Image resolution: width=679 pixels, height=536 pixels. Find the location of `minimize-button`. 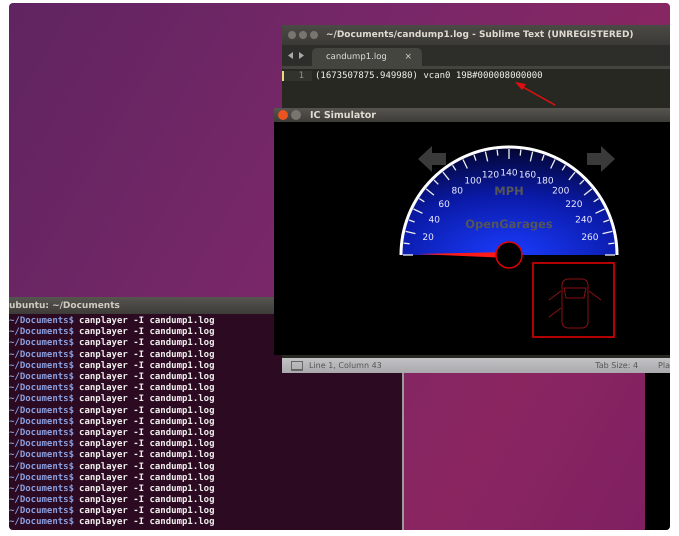

minimize-button is located at coordinates (296, 115).